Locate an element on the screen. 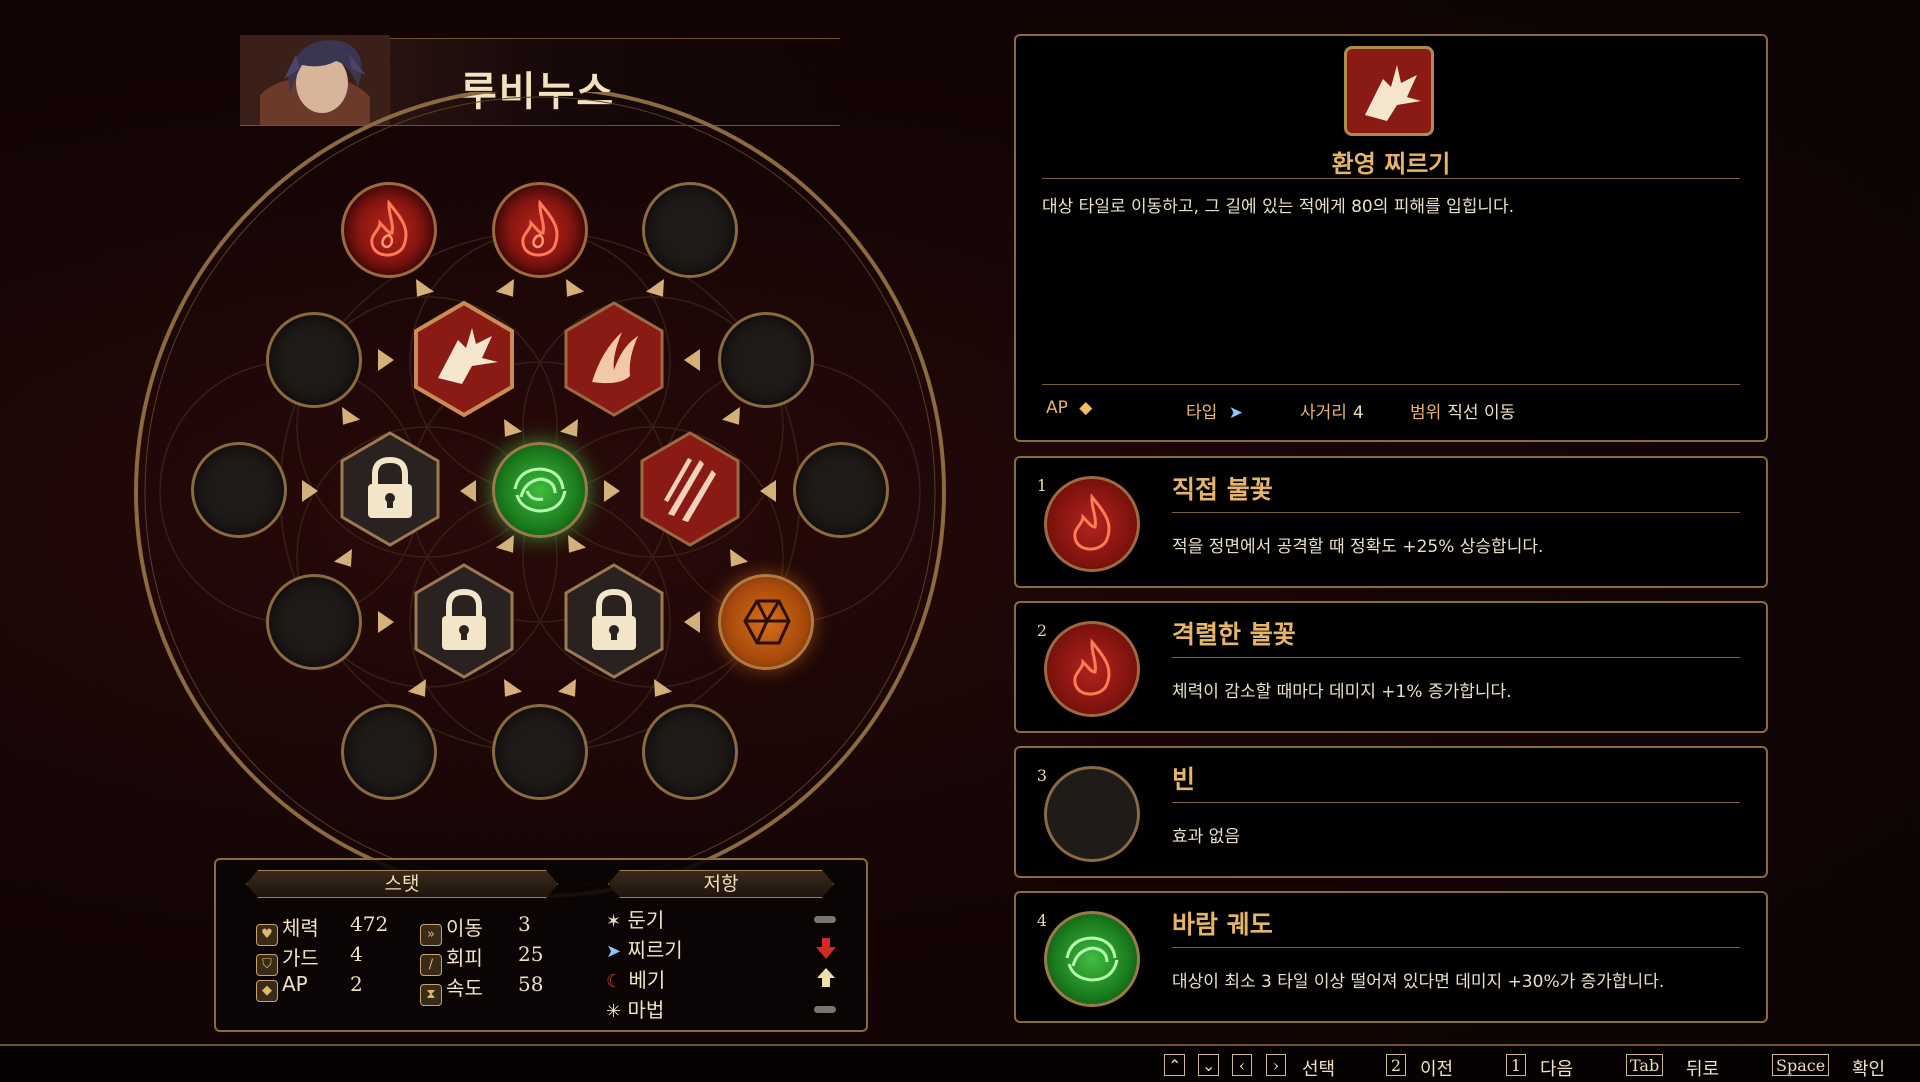 The image size is (1920, 1082). grid-node-wind is located at coordinates (540, 490).